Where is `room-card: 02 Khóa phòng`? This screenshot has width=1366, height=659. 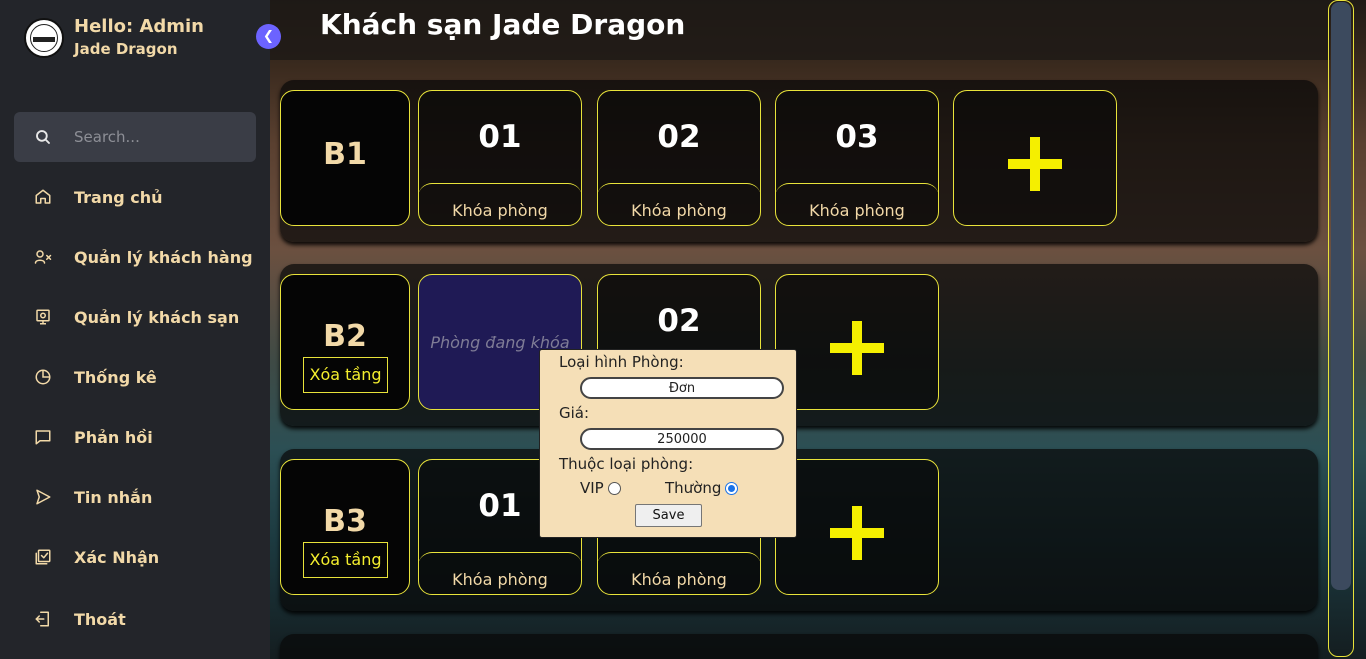
room-card: 02 Khóa phòng is located at coordinates (679, 158).